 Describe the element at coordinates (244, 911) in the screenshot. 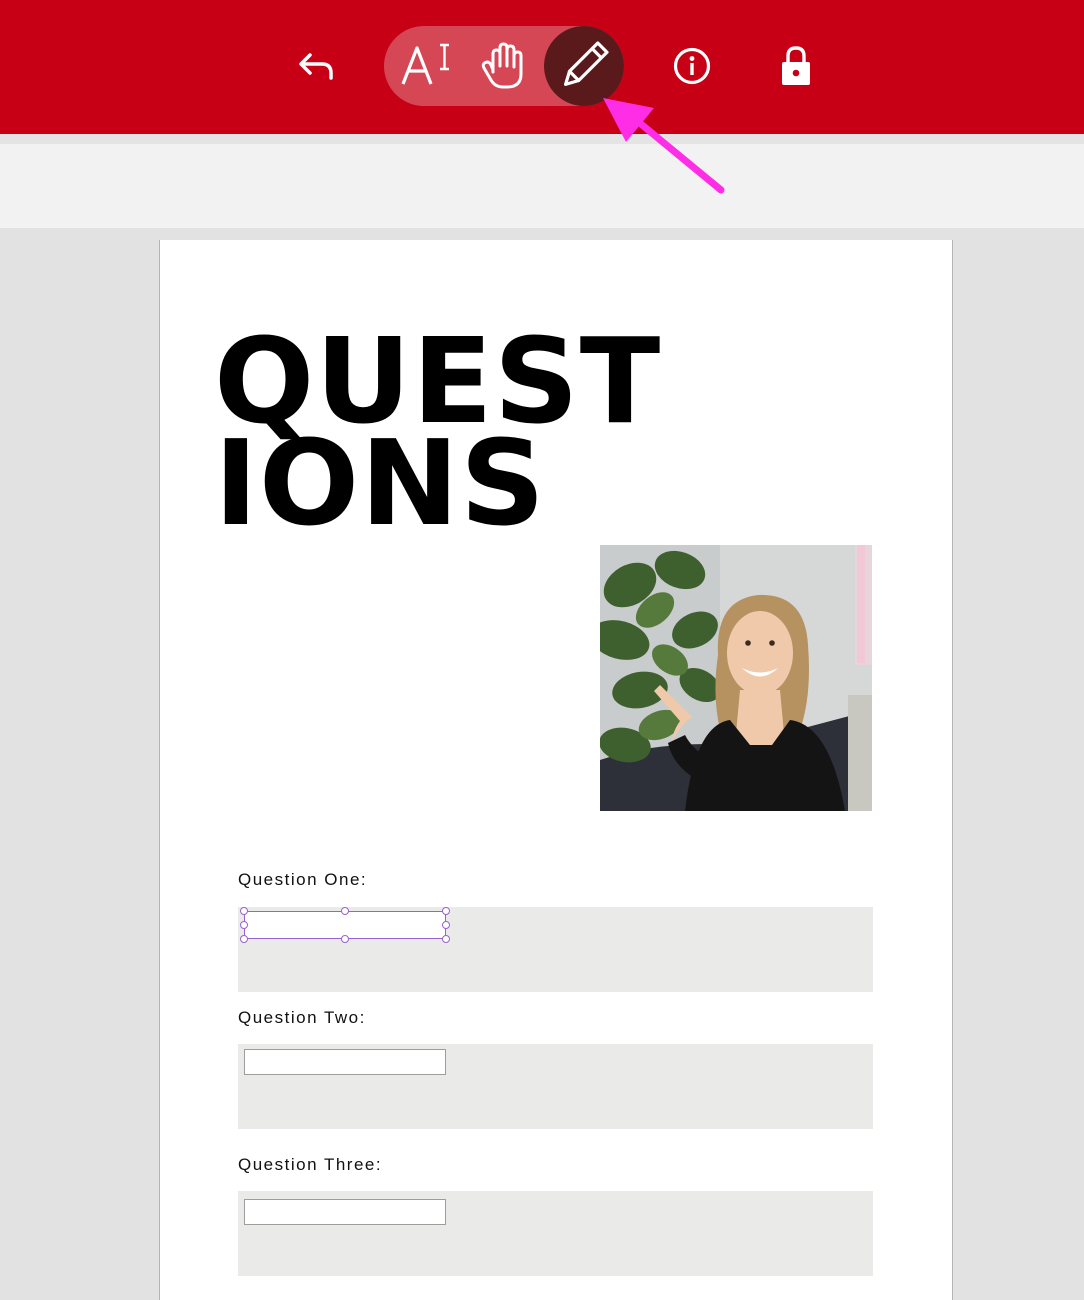

I see `resize-handle-tl` at that location.